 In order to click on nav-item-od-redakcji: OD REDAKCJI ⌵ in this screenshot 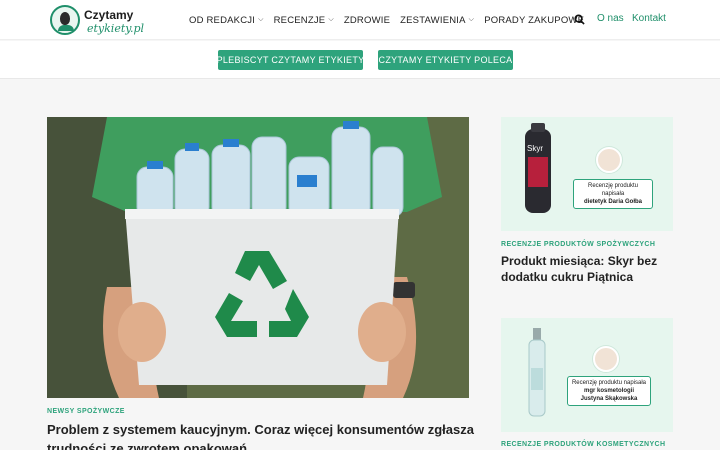, I will do `click(226, 20)`.